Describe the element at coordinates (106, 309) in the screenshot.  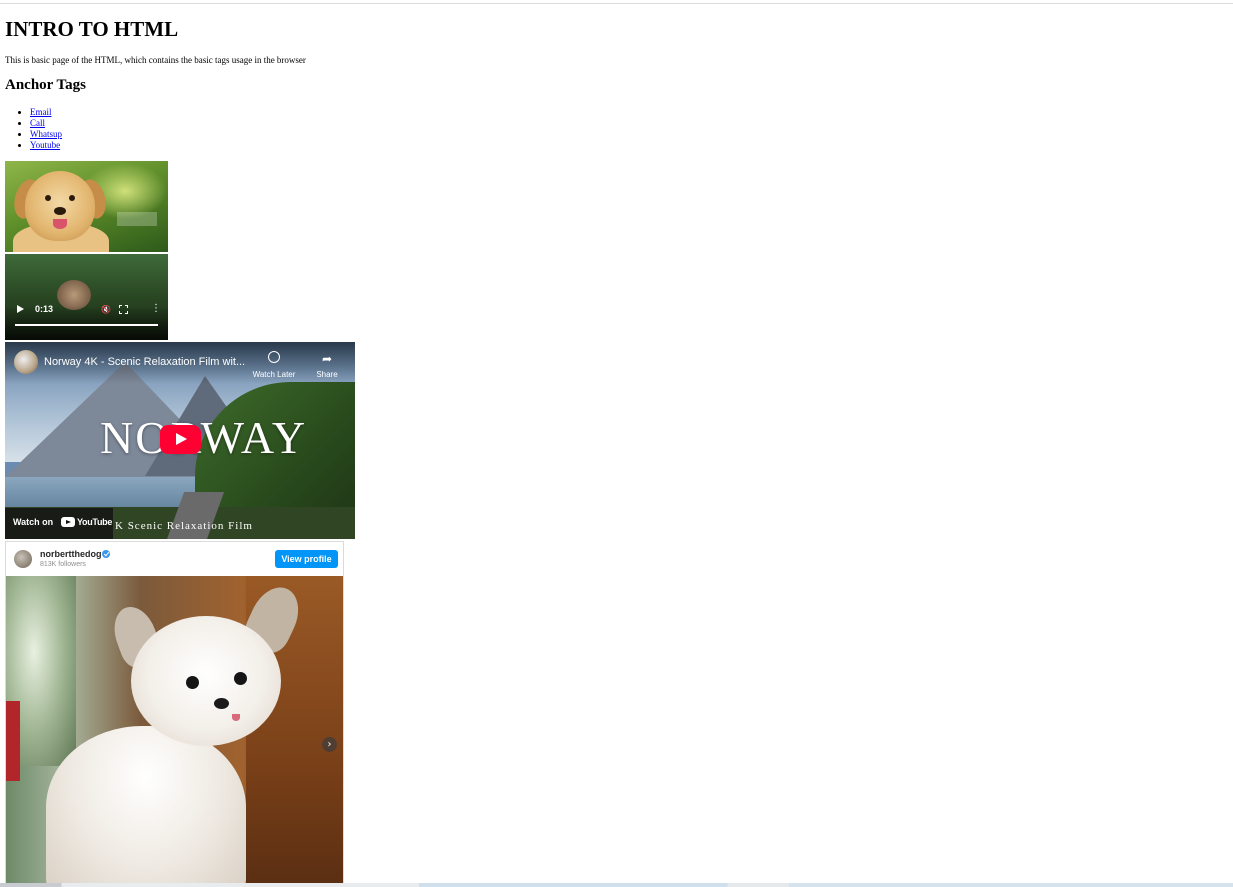
I see `mute-icon: 🔇` at that location.